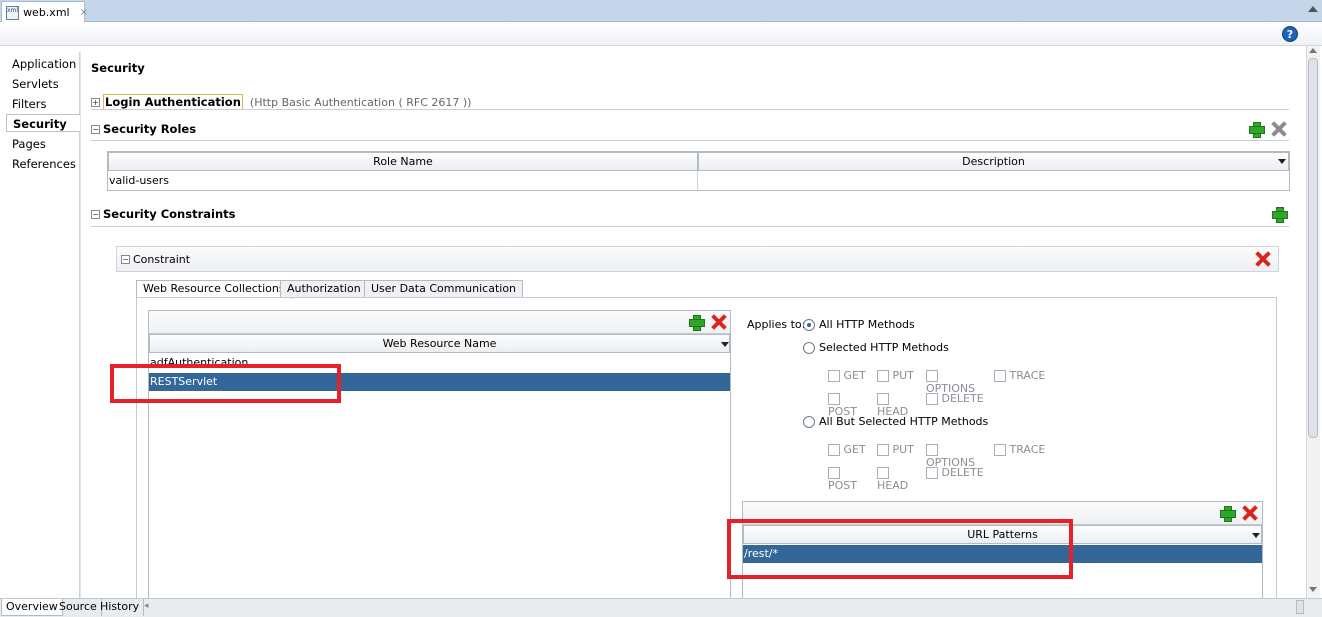 The height and width of the screenshot is (617, 1322). I want to click on security-constraints-header: − Security Constraints, so click(163, 214).